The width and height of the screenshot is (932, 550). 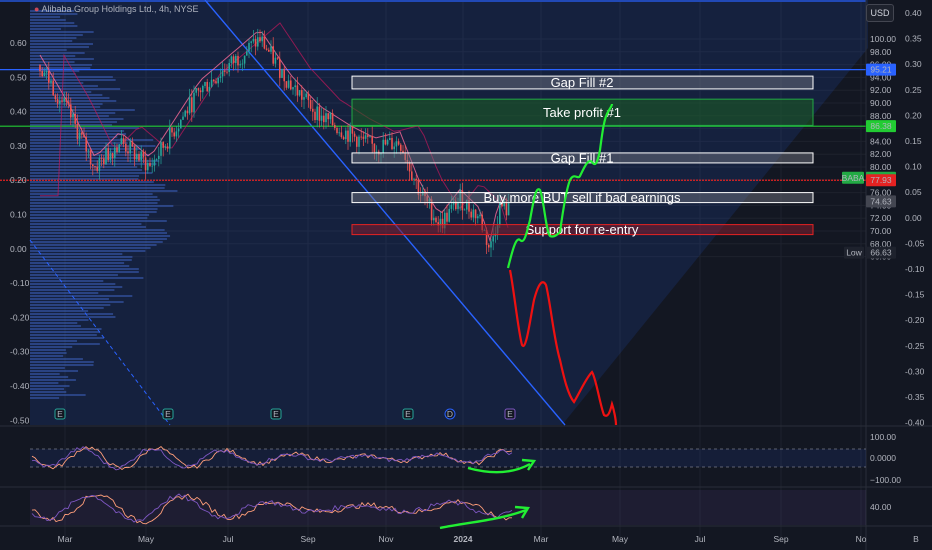 What do you see at coordinates (120, 9) in the screenshot?
I see `symbol-title-text: Alibaba Group Holdings Ltd., 4h, NYSE` at bounding box center [120, 9].